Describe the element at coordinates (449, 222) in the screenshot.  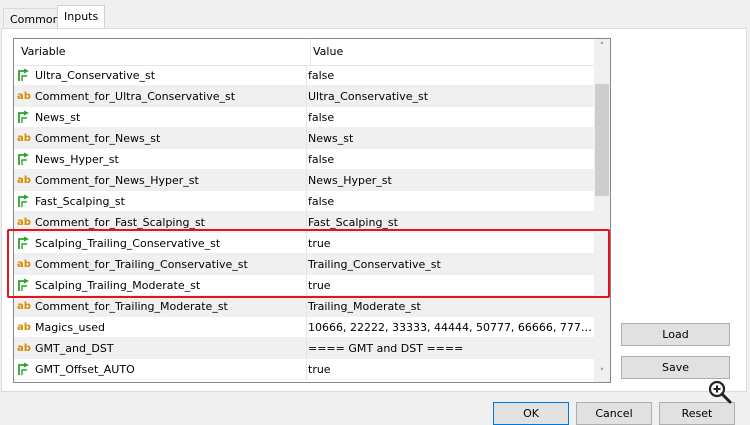
I see `value-cell: Fast_Scalping_st` at that location.